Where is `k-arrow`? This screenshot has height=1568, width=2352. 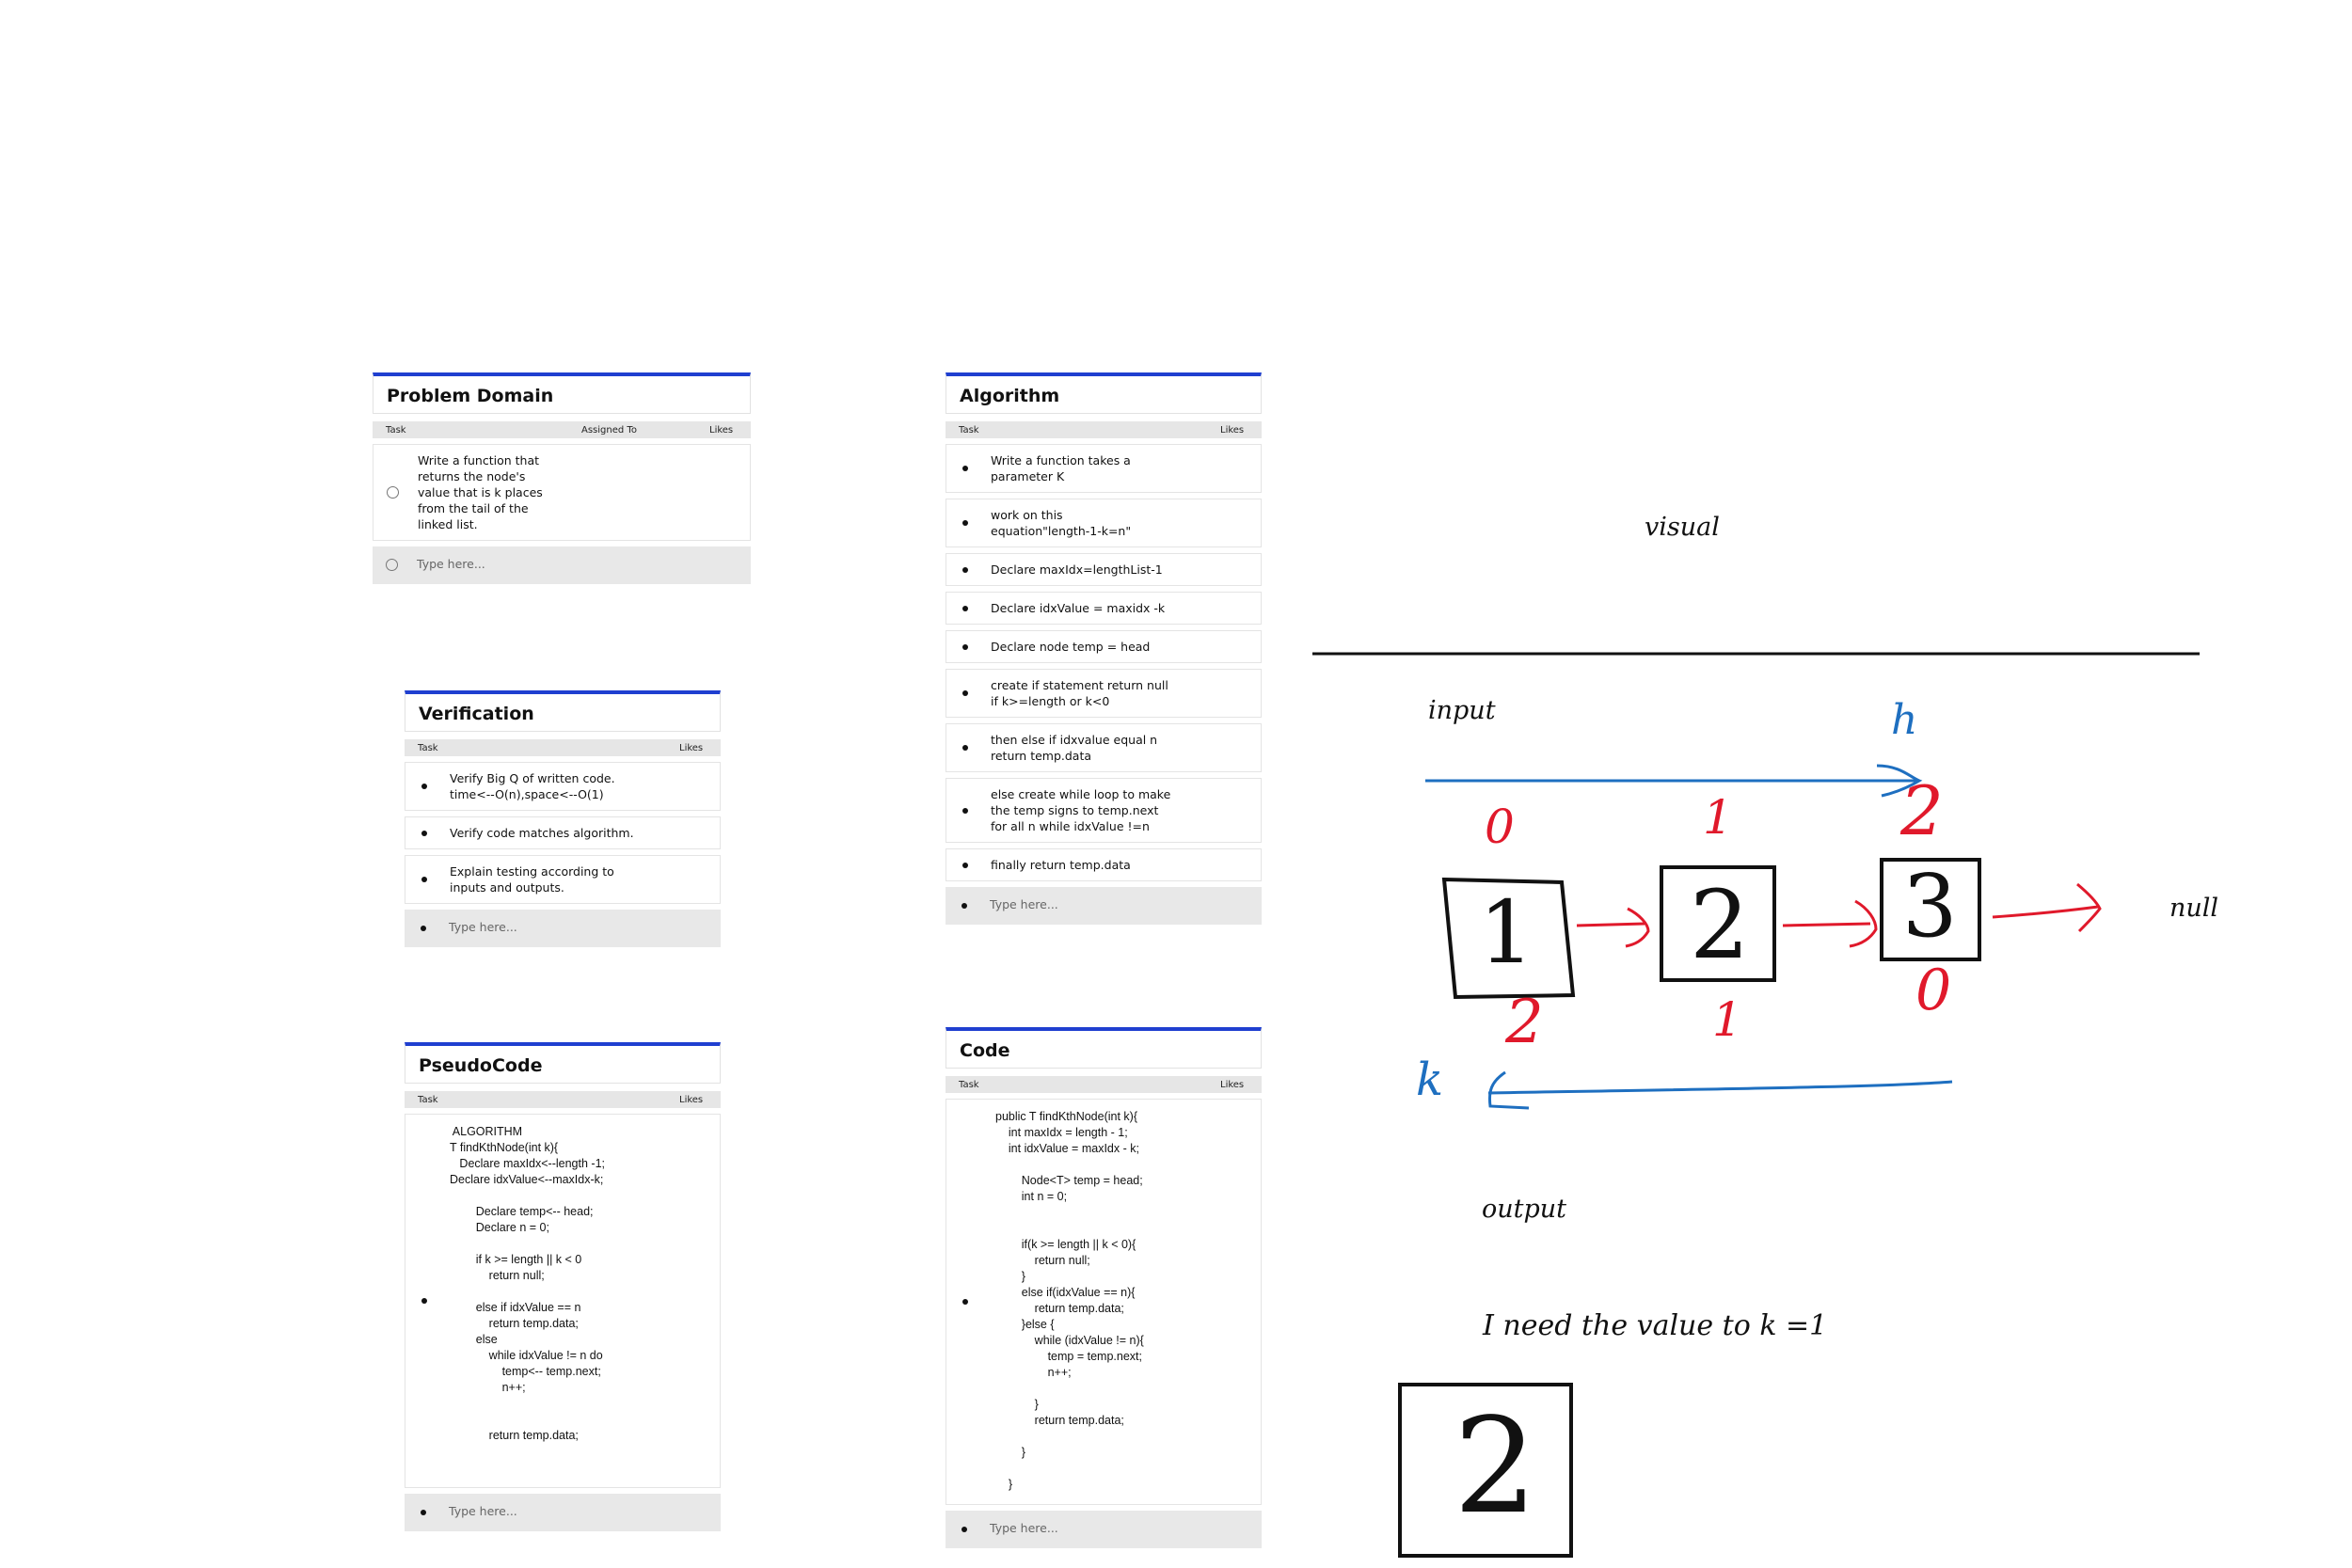
k-arrow is located at coordinates (1720, 1087).